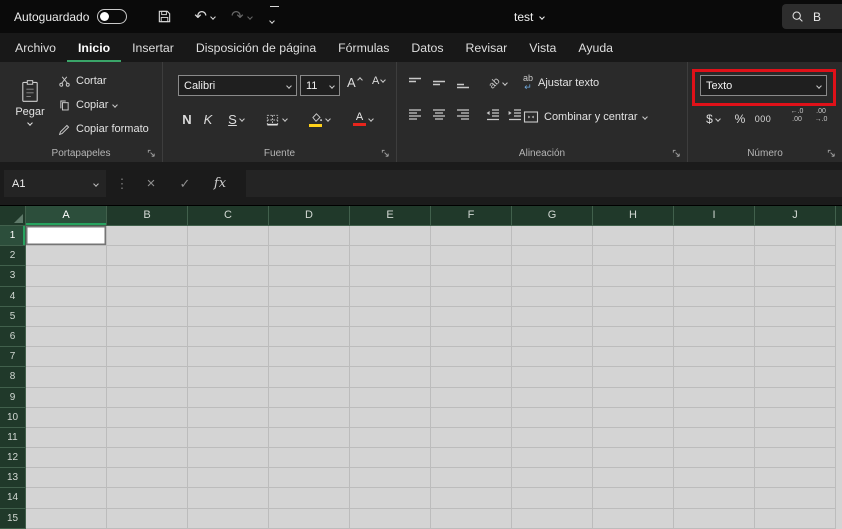 Image resolution: width=842 pixels, height=529 pixels. I want to click on column-header-E: E, so click(390, 216).